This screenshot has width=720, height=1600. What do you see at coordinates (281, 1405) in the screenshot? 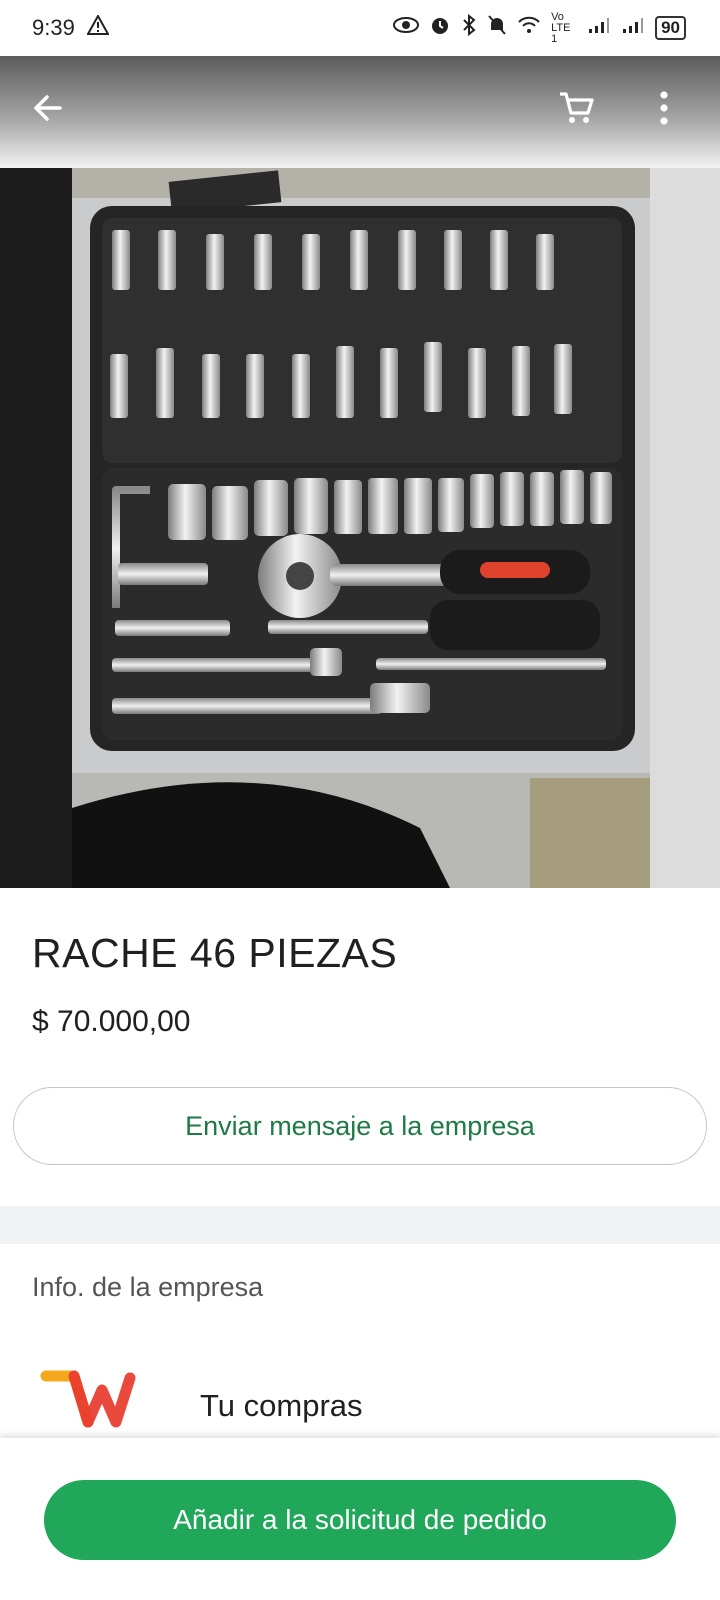
I see `company-name: Tu compras` at bounding box center [281, 1405].